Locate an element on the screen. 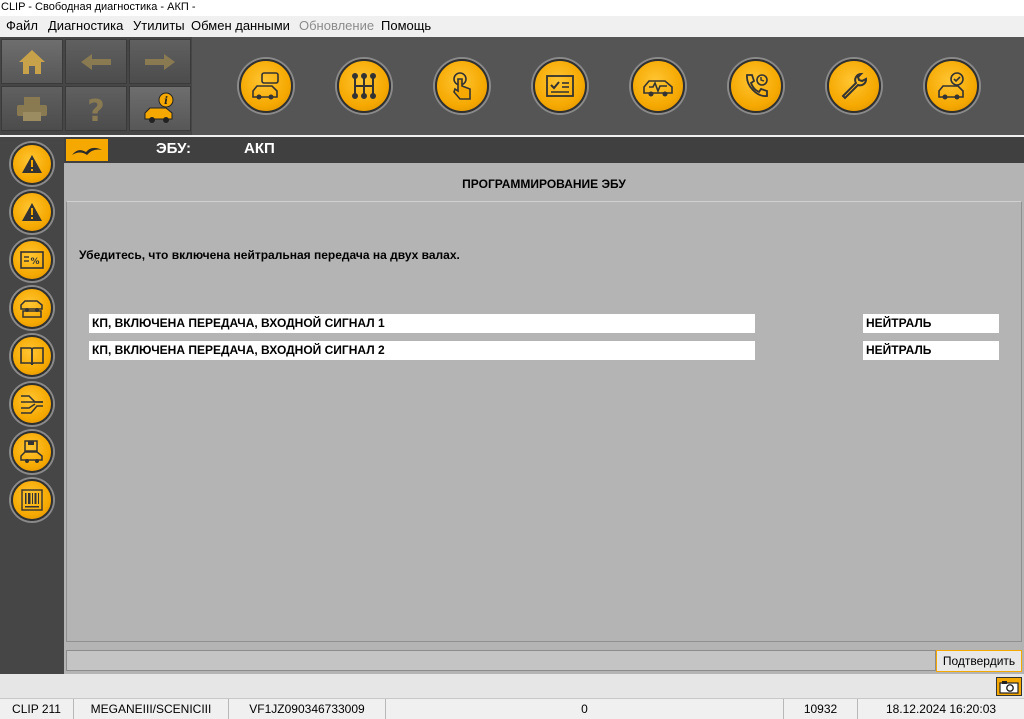 This screenshot has width=1024, height=719. print-button is located at coordinates (32, 108).